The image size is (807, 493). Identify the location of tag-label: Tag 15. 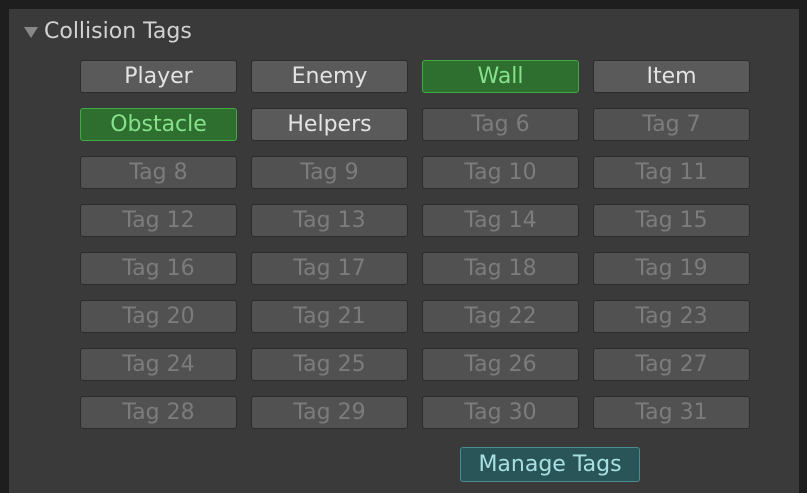
(671, 220).